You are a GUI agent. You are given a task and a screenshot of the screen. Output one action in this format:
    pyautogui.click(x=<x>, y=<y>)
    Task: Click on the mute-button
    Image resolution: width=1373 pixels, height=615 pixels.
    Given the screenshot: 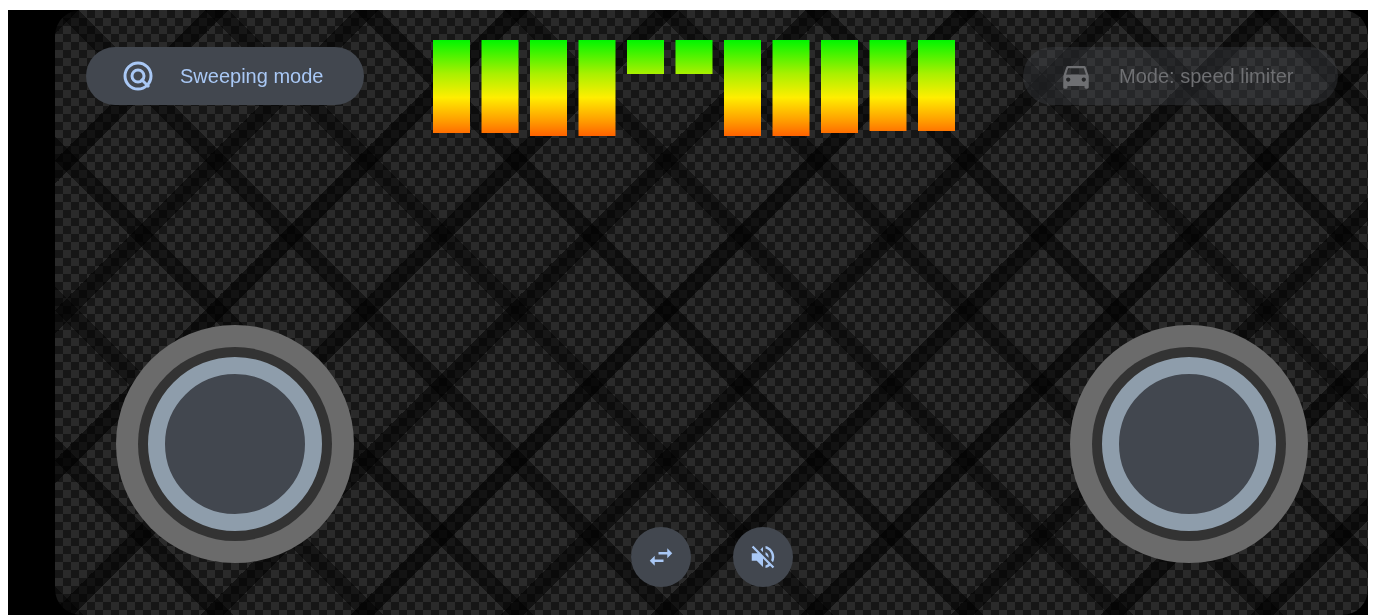 What is the action you would take?
    pyautogui.click(x=763, y=557)
    